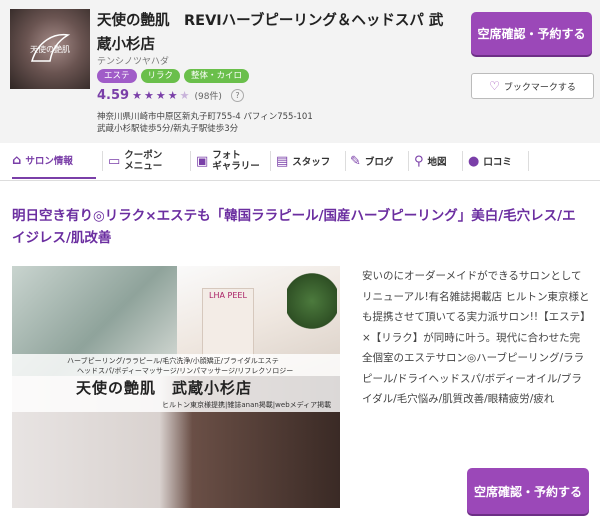 The image size is (600, 520). What do you see at coordinates (355, 161) in the screenshot?
I see `pen-icon: ✎` at bounding box center [355, 161].